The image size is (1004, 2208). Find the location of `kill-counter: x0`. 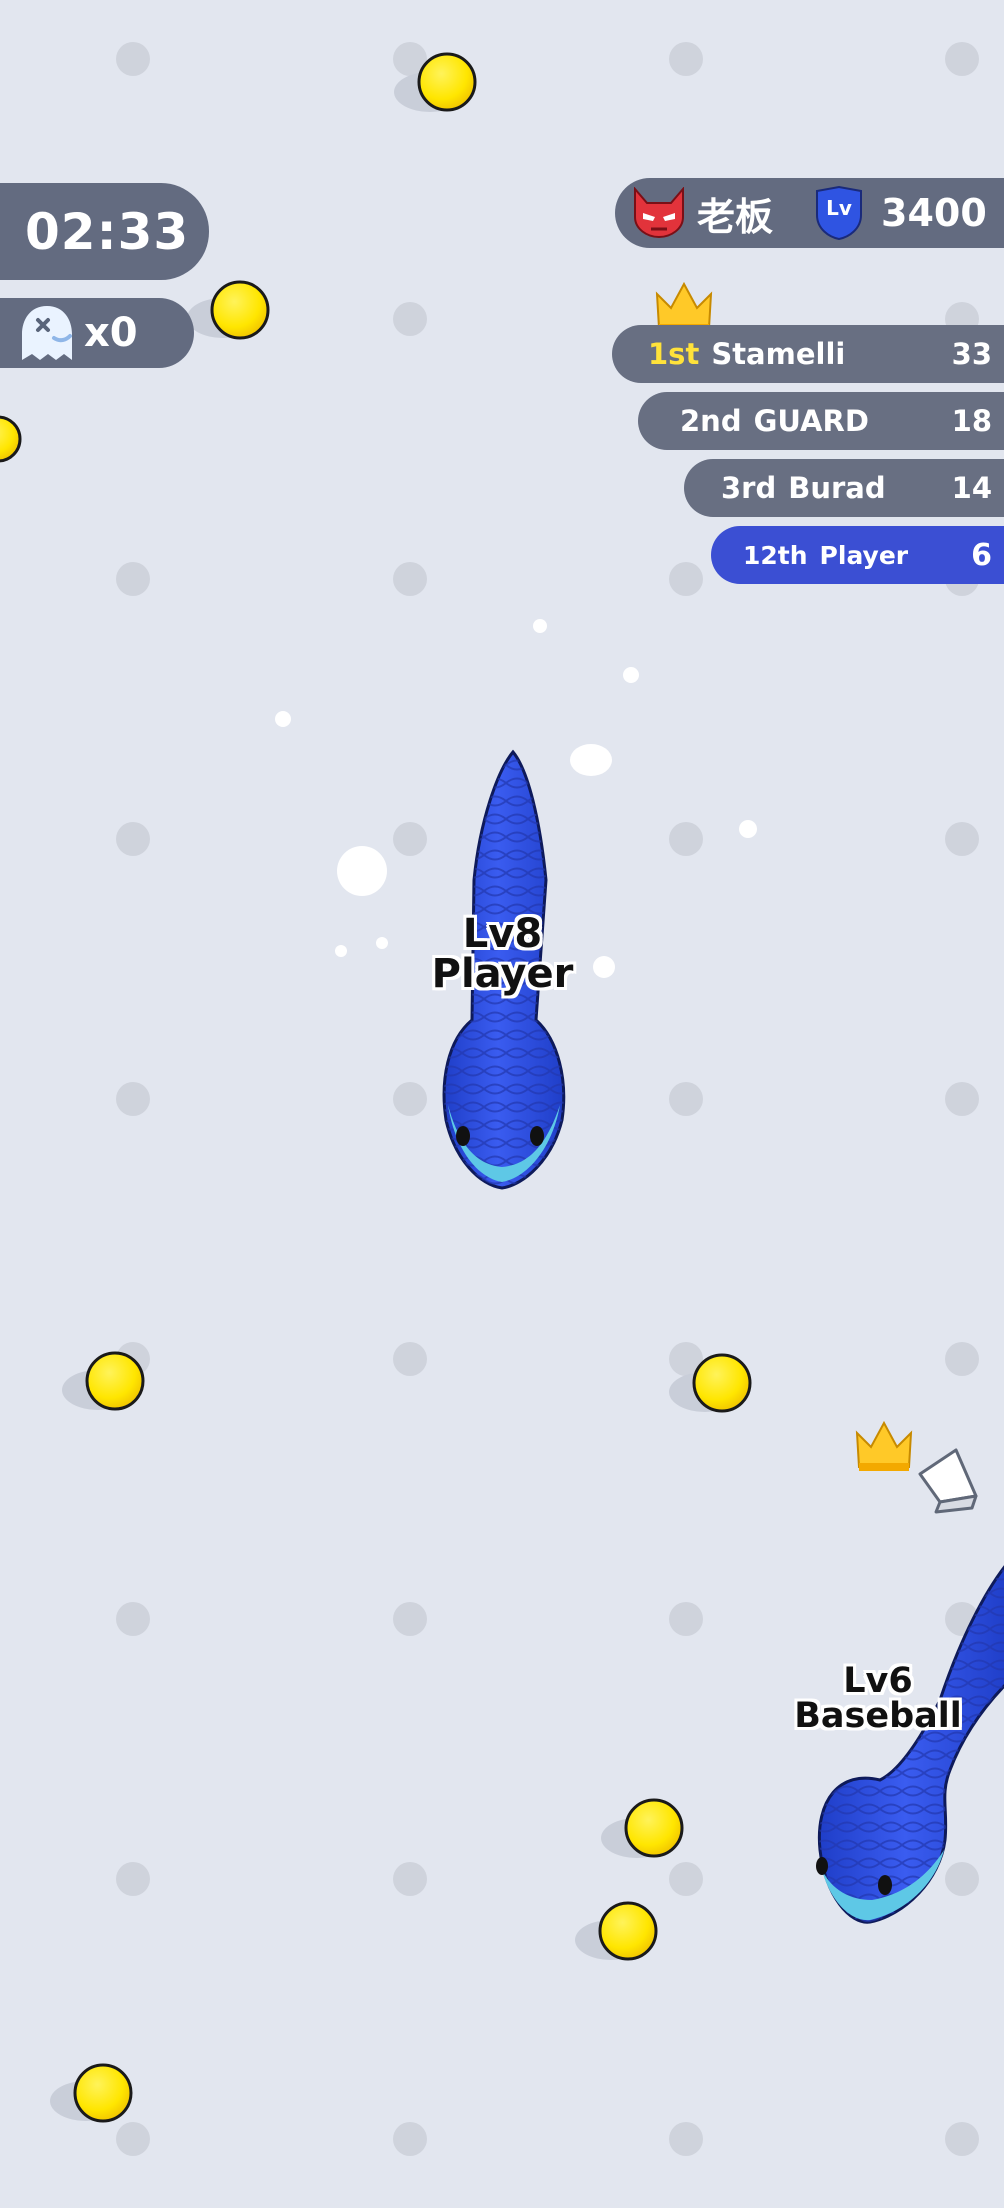

kill-counter: x0 is located at coordinates (97, 333).